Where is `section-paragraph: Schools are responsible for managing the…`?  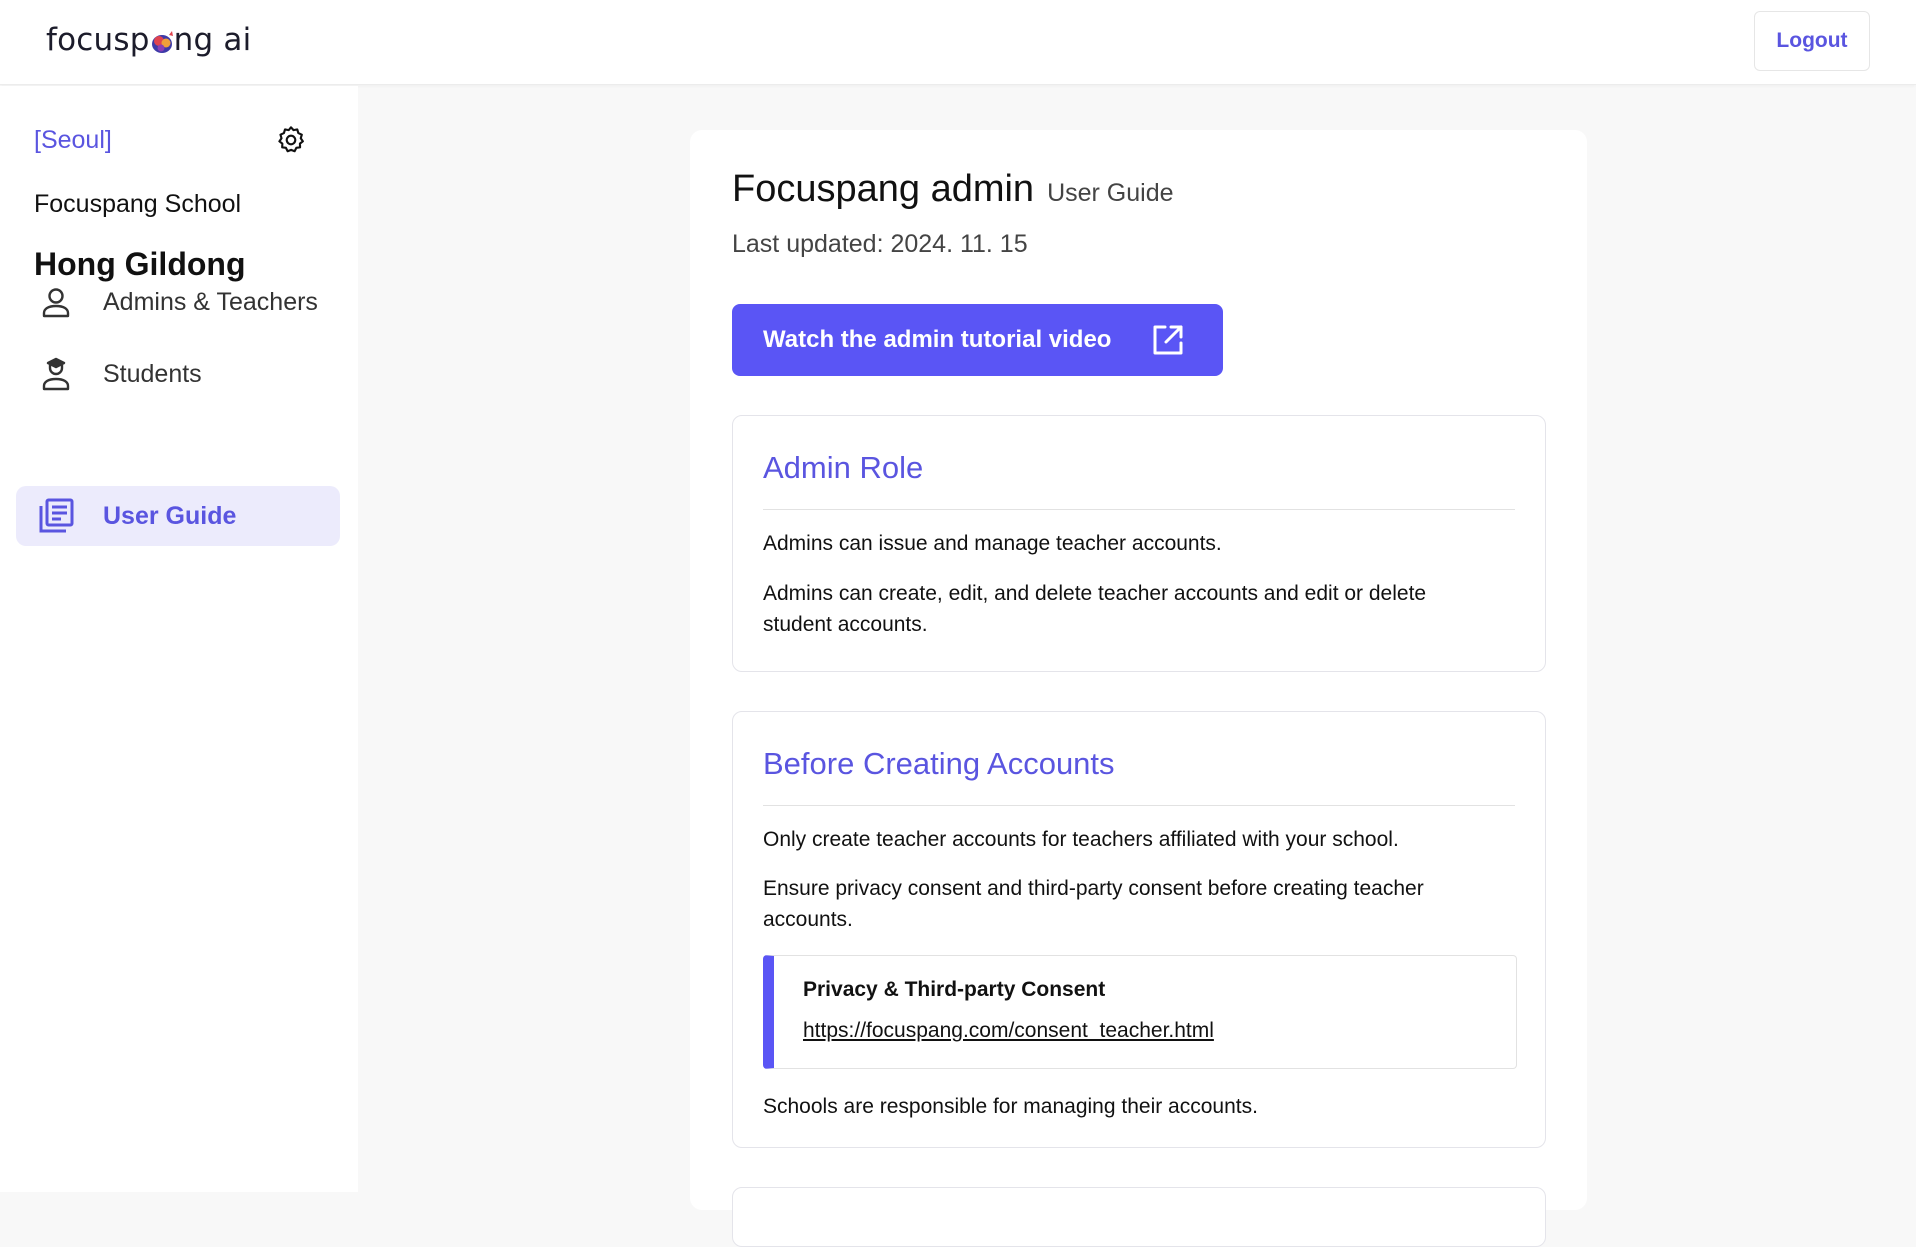 section-paragraph: Schools are responsible for managing the… is located at coordinates (1010, 1106).